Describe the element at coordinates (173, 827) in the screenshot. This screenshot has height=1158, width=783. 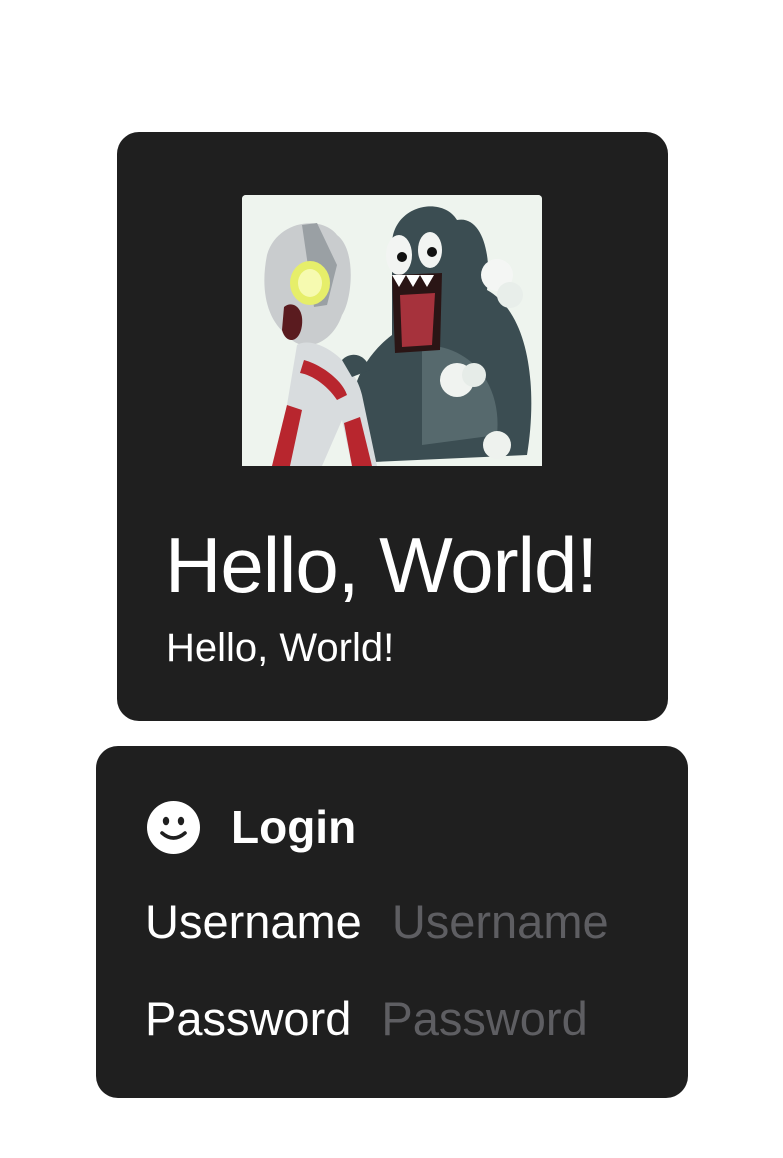
I see `smiley-icon` at that location.